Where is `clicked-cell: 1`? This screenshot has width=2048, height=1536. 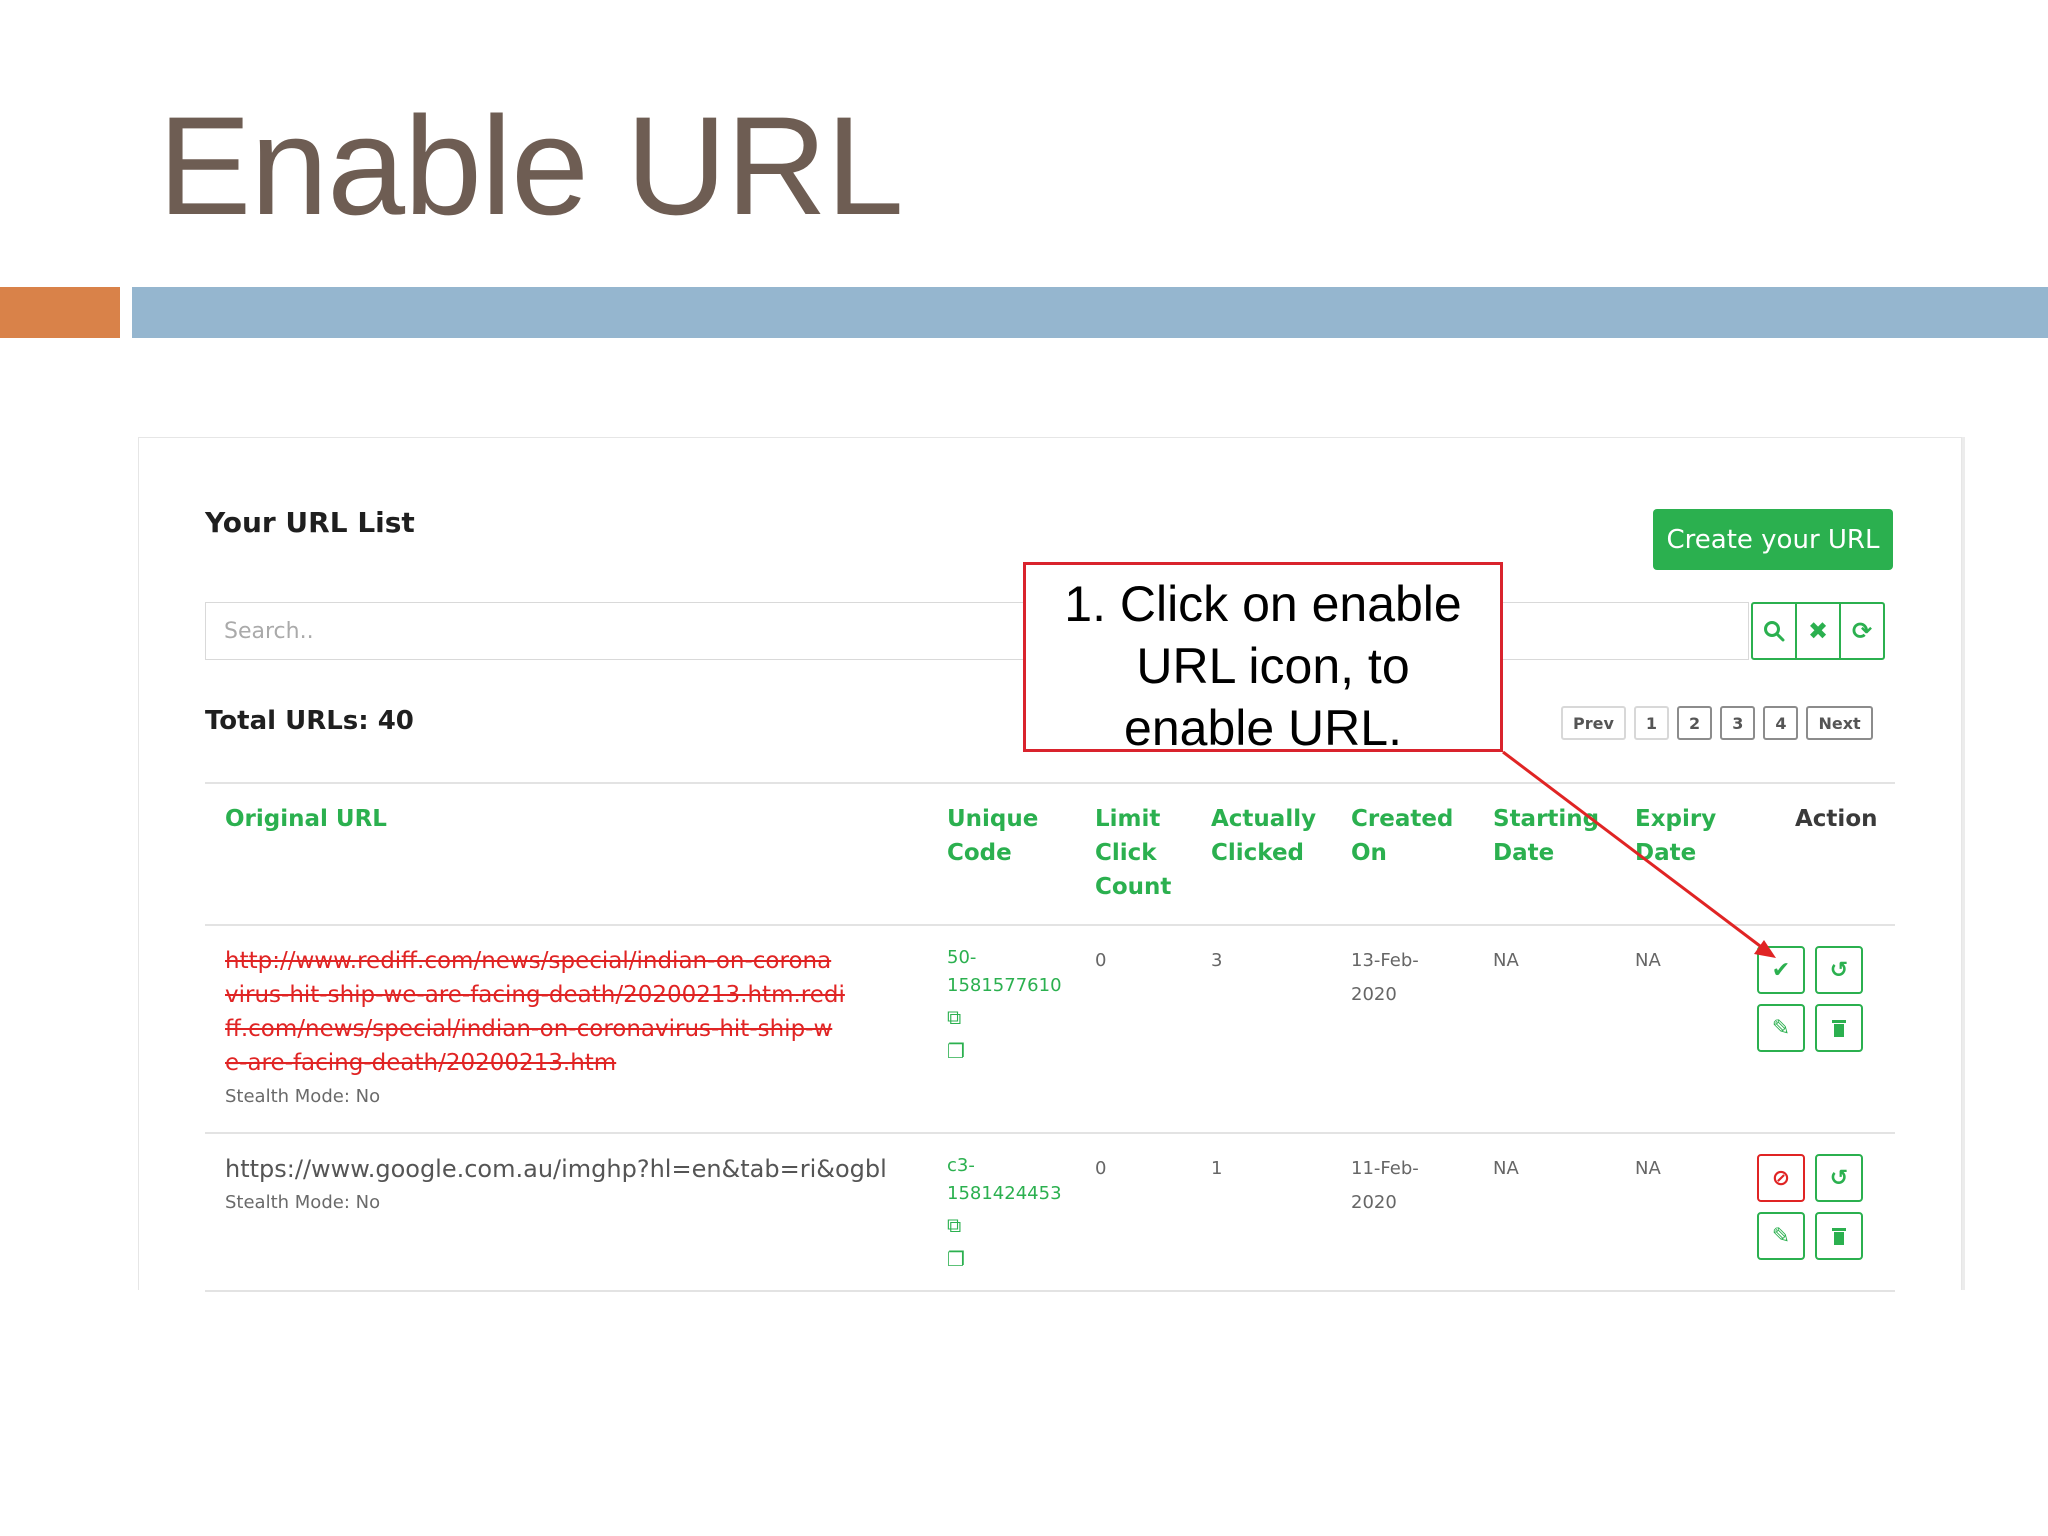 clicked-cell: 1 is located at coordinates (1217, 1168).